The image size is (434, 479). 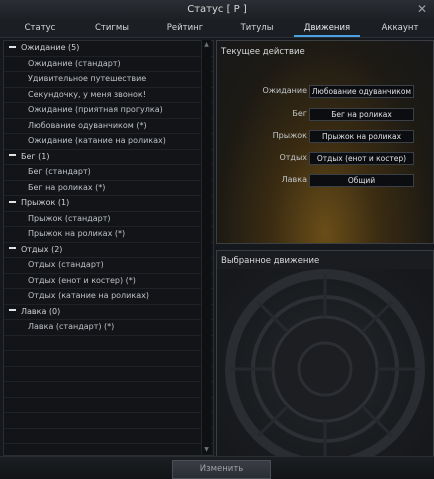 What do you see at coordinates (206, 44) in the screenshot?
I see `scroll-up-icon: ▲` at bounding box center [206, 44].